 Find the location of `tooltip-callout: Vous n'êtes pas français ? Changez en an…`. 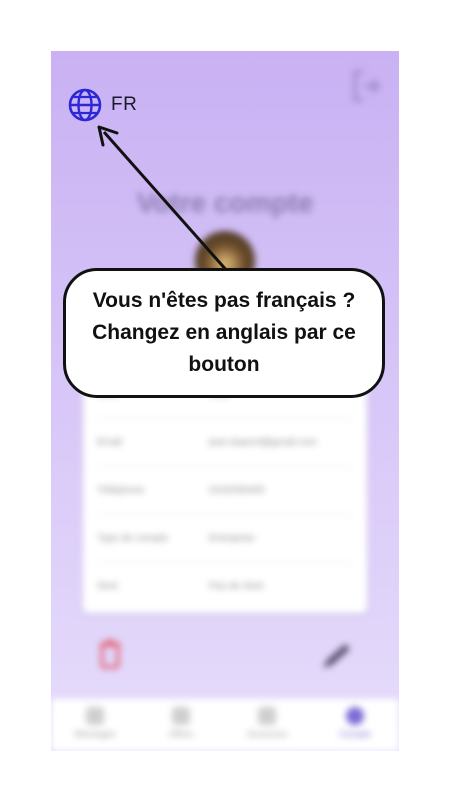

tooltip-callout: Vous n'êtes pas français ? Changez en an… is located at coordinates (224, 333).